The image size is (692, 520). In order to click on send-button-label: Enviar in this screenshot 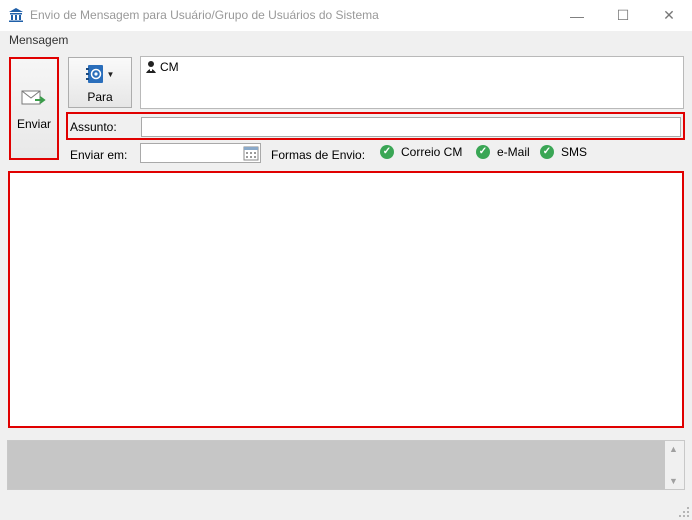, I will do `click(33, 123)`.